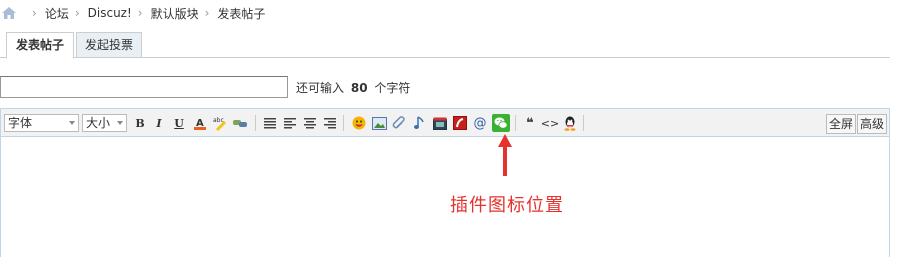 The width and height of the screenshot is (910, 258). I want to click on subject-hint-suffix: 个字符, so click(392, 87).